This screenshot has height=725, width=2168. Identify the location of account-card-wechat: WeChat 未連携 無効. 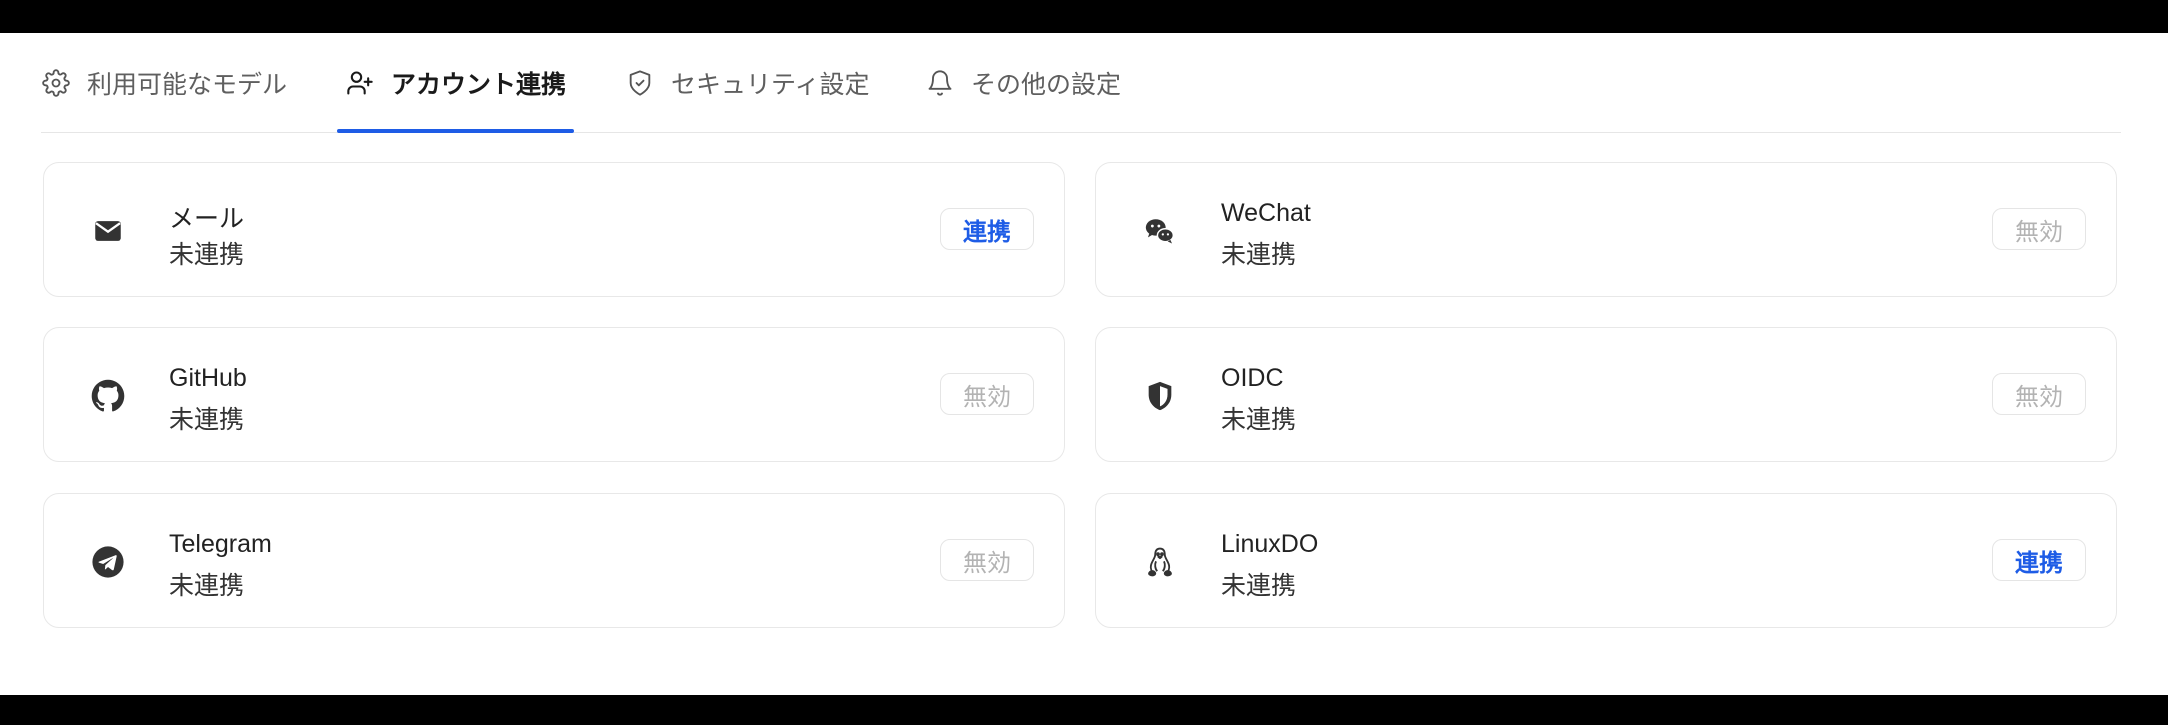
(1606, 229).